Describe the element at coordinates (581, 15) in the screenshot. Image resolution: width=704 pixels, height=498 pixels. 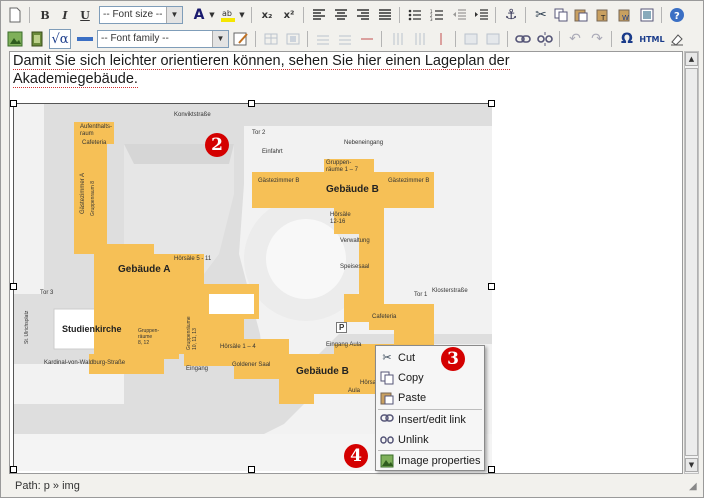
I see `paste-icon` at that location.